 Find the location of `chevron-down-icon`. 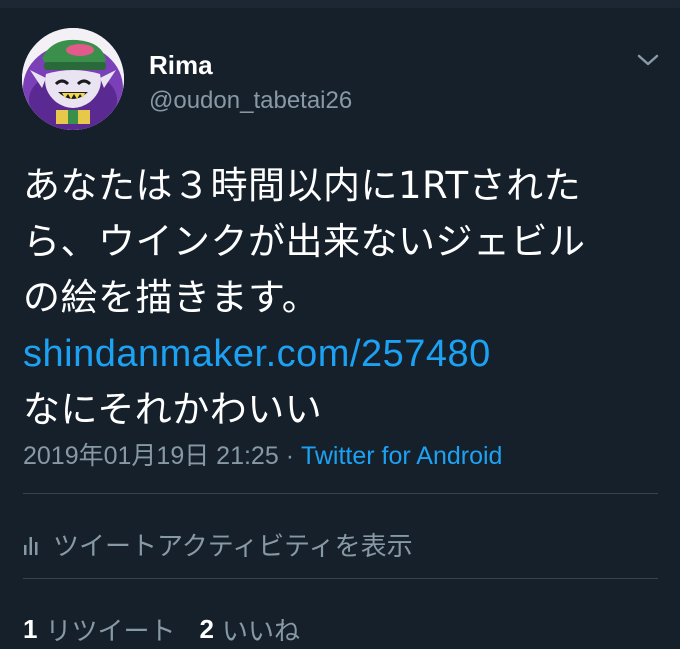

chevron-down-icon is located at coordinates (648, 60).